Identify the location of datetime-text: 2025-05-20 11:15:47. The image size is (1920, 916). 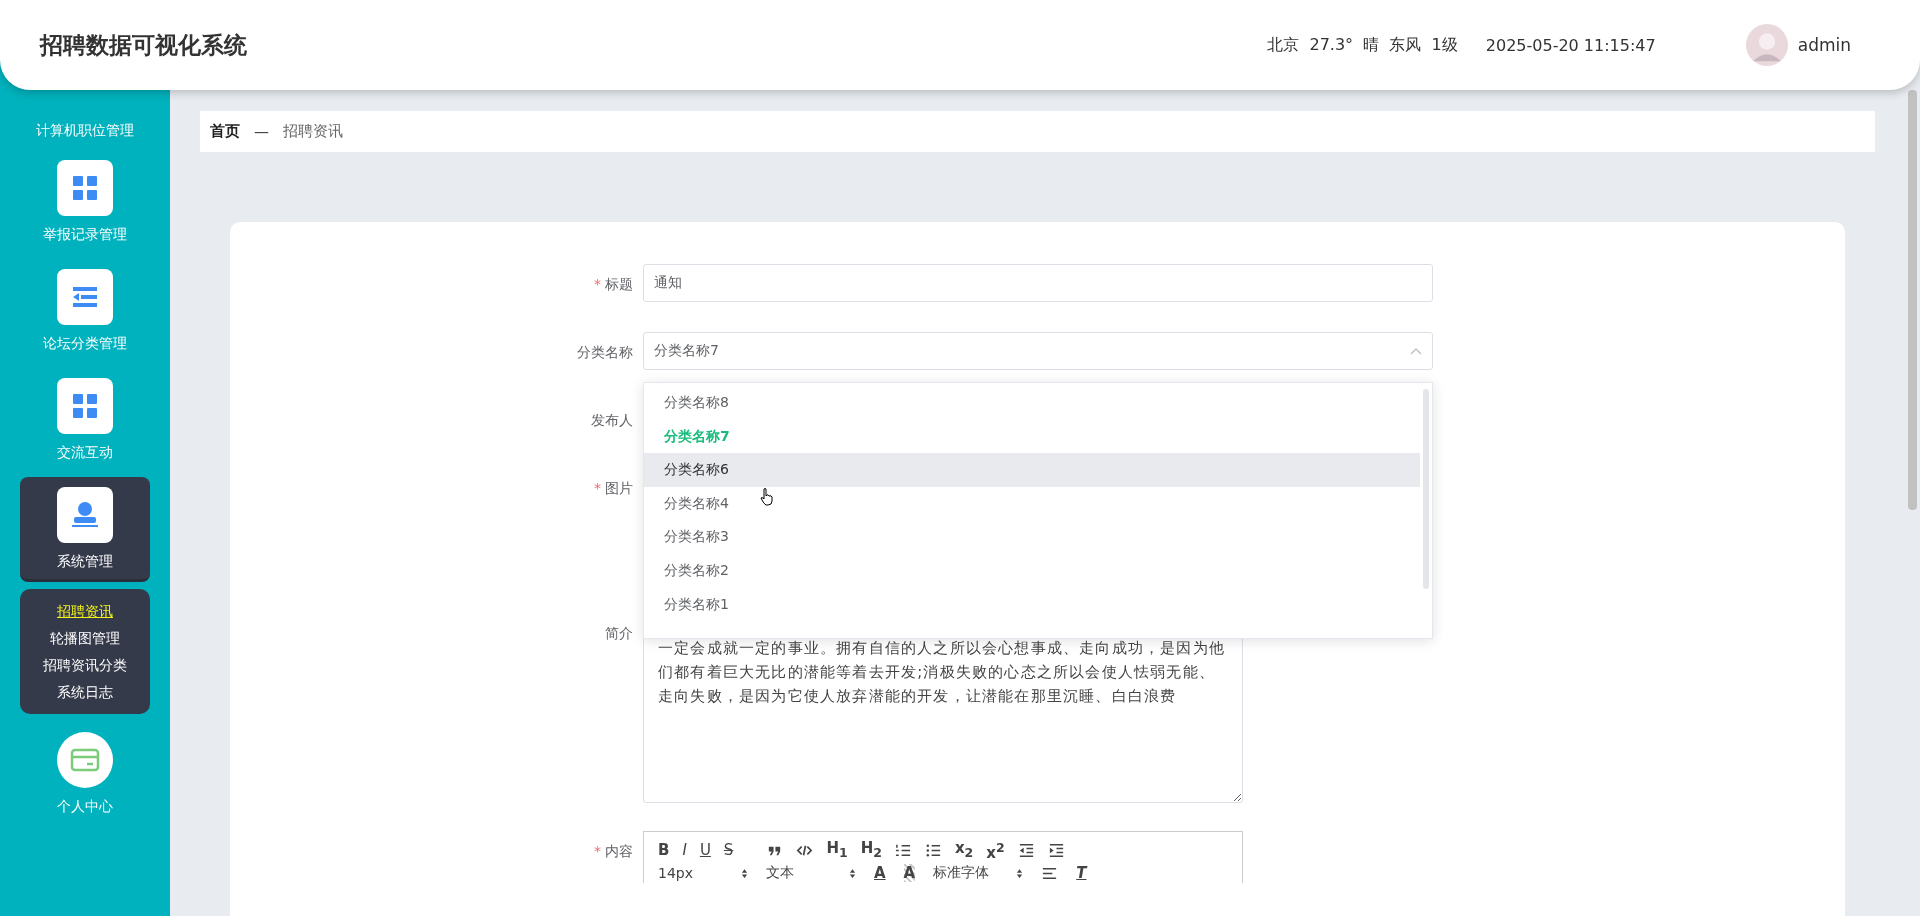
(1570, 45).